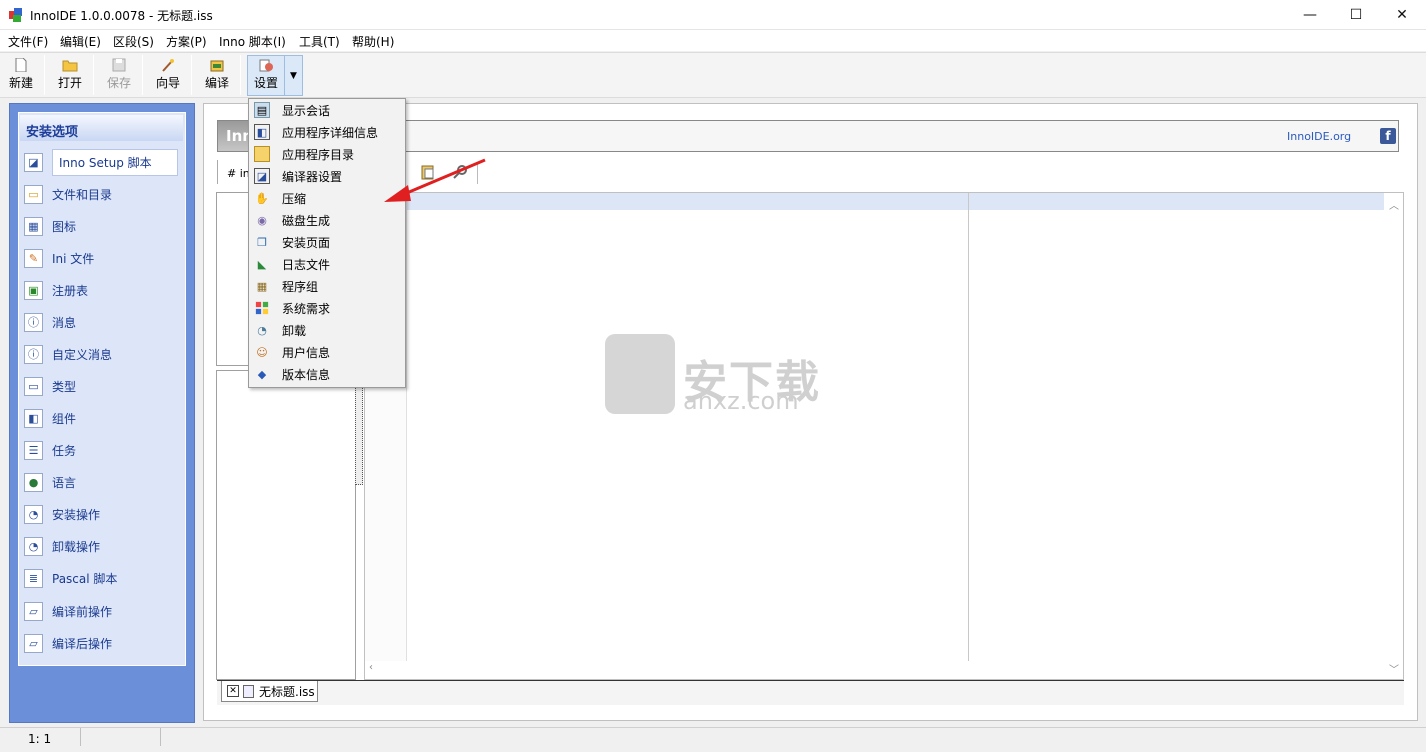 The width and height of the screenshot is (1426, 752). Describe the element at coordinates (102, 354) in the screenshot. I see `left-item-custom-messages: ⓘ 自定义消息` at that location.